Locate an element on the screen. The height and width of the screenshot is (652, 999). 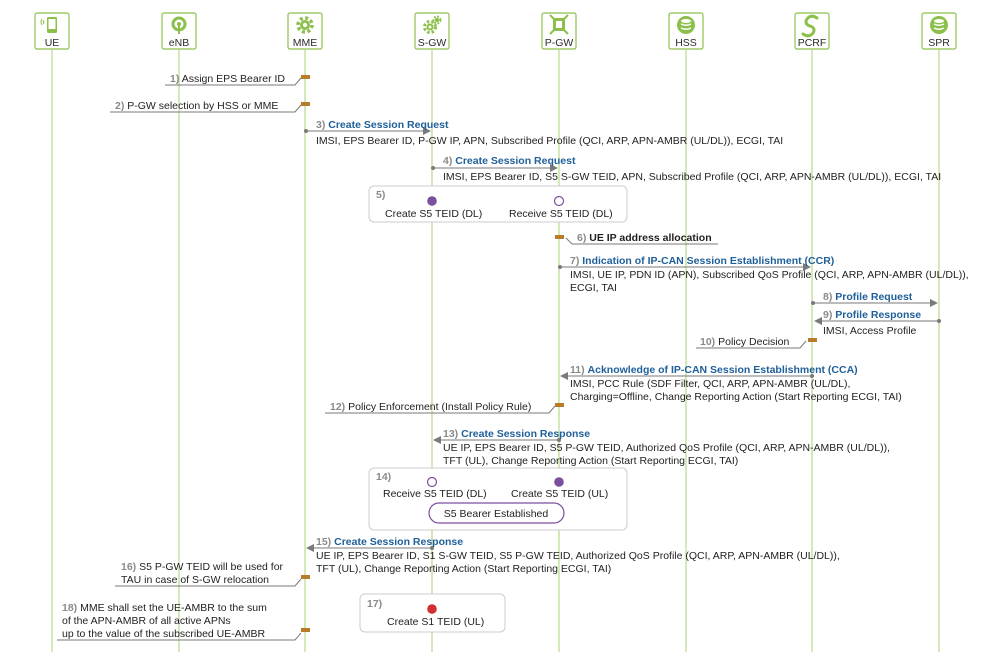
svg-text: Create S5 TEID (DL) is located at coordinates (433, 214).